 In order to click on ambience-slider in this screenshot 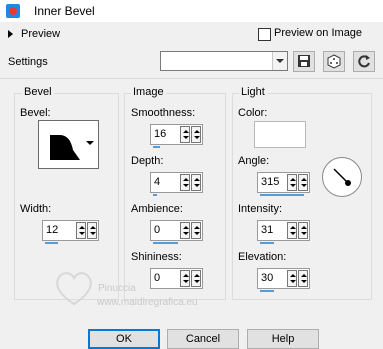, I will do `click(165, 243)`.